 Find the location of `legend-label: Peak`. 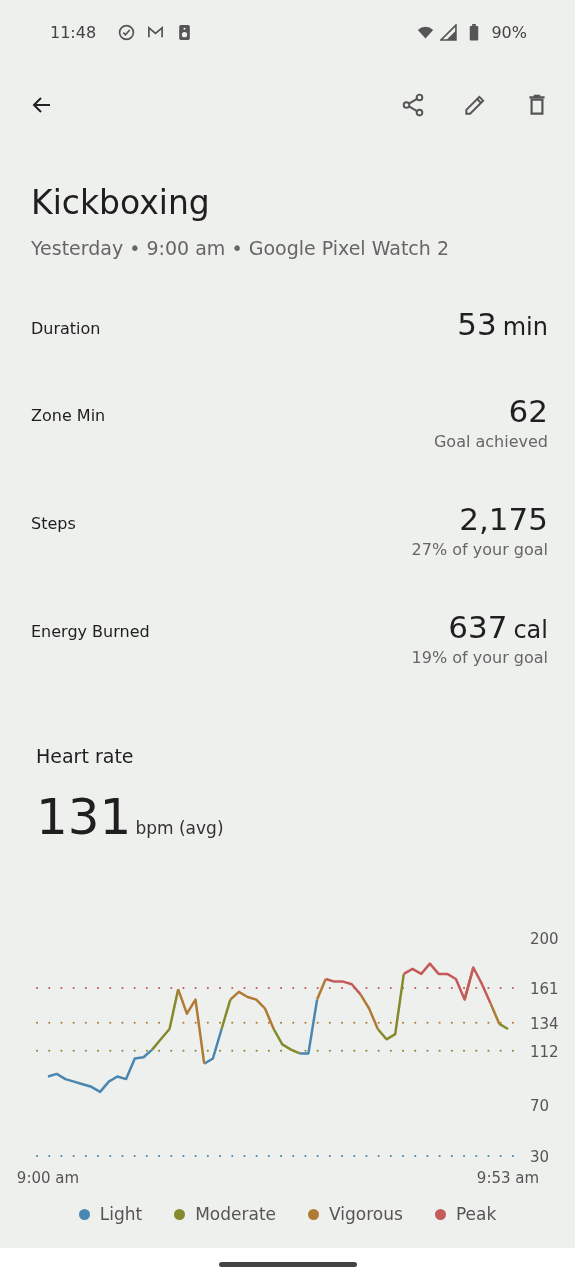

legend-label: Peak is located at coordinates (476, 1214).